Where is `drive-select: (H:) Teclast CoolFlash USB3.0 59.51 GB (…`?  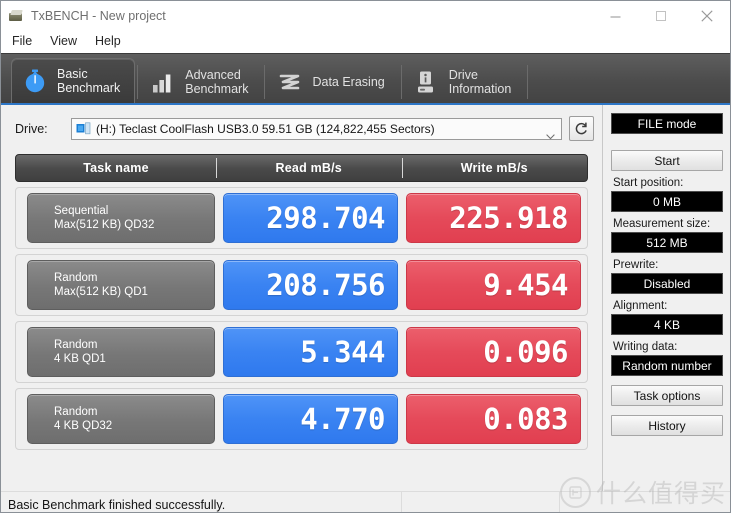
drive-select: (H:) Teclast CoolFlash USB3.0 59.51 GB (… is located at coordinates (316, 128).